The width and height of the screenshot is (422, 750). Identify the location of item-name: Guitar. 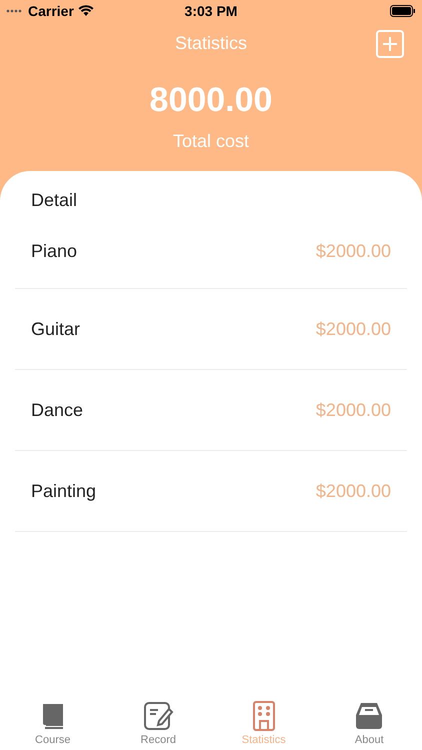
(55, 329).